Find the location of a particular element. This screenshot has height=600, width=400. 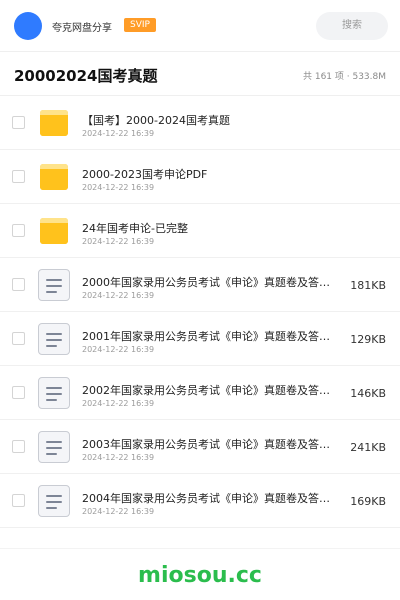

watermark: miosou.cc is located at coordinates (200, 575).